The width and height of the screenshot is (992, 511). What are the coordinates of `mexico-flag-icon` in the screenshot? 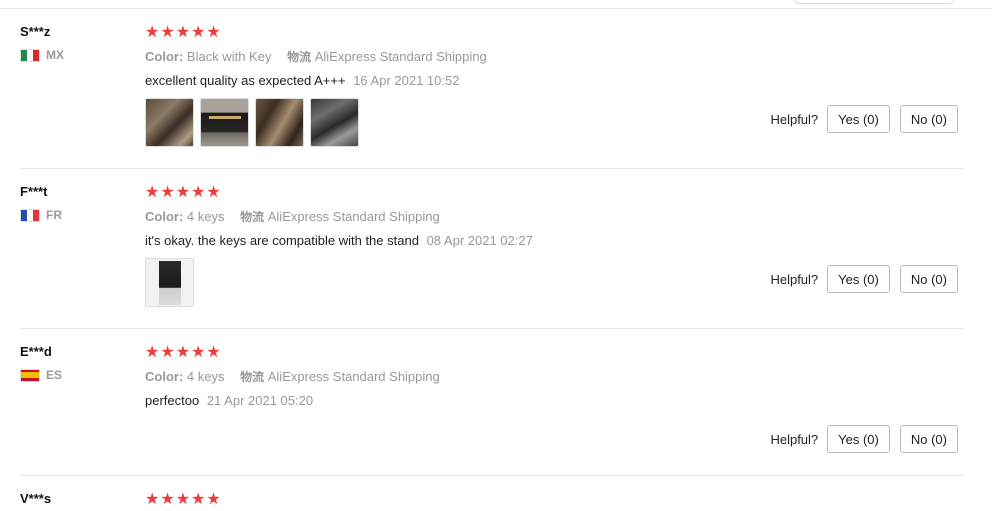 It's located at (30, 55).